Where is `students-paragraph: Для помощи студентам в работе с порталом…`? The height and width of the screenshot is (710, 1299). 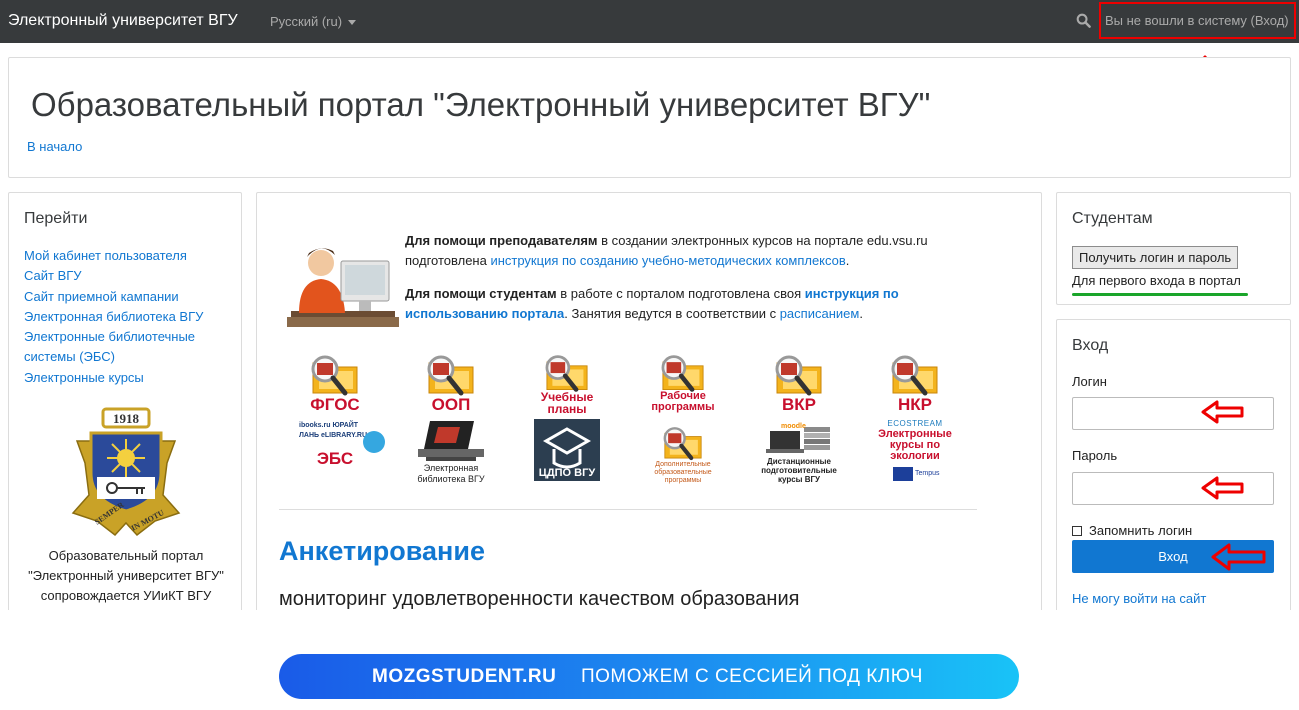
students-paragraph: Для помощи студентам в работе с порталом… is located at coordinates (675, 304).